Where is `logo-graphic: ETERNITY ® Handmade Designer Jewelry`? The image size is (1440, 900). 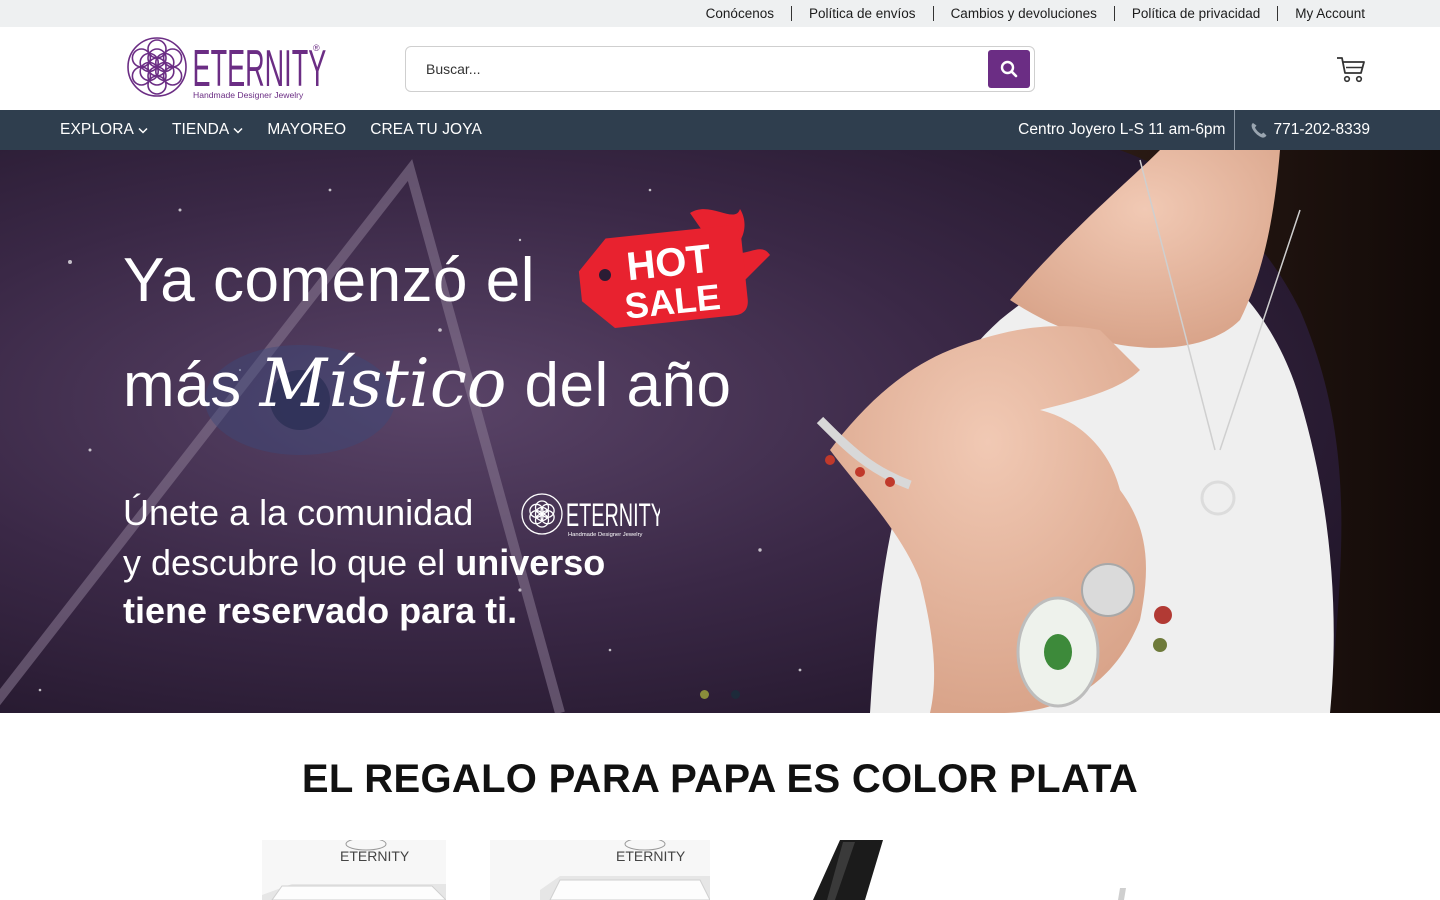
logo-graphic: ETERNITY ® Handmade Designer Jewelry is located at coordinates (226, 68).